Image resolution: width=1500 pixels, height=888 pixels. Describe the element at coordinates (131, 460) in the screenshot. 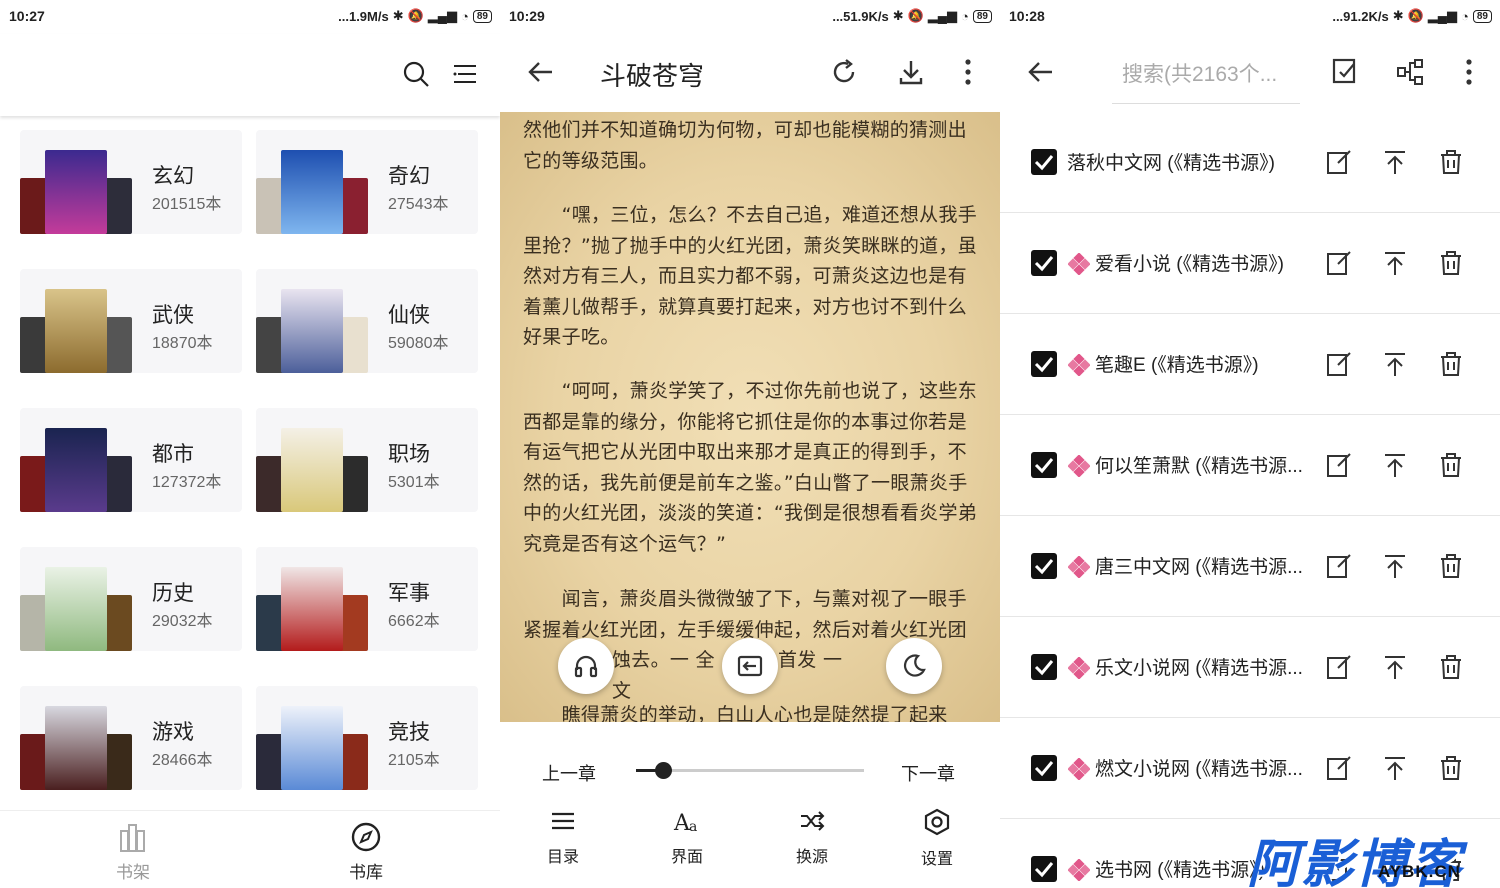

I see `category-card: 都市 127372本` at that location.